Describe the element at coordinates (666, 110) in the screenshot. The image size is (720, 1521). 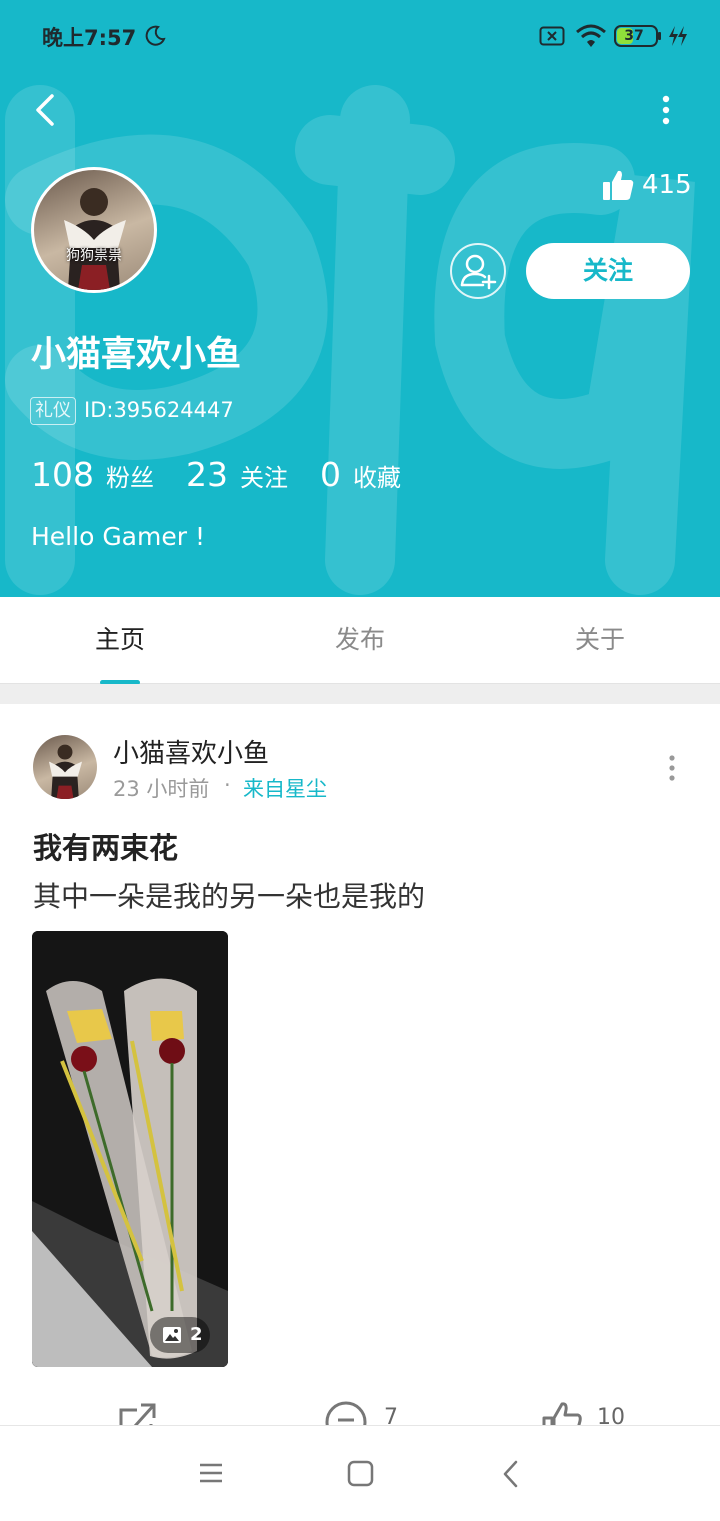
I see `more-options-icon` at that location.